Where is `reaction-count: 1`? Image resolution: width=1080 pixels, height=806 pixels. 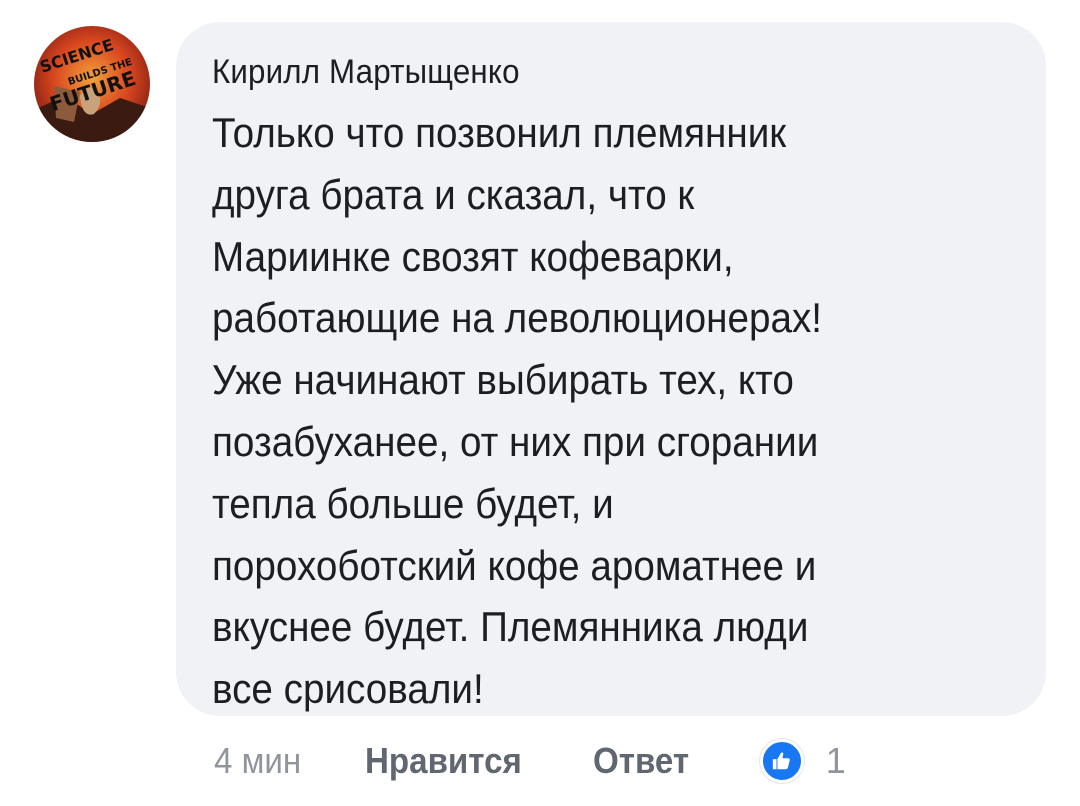 reaction-count: 1 is located at coordinates (835, 760).